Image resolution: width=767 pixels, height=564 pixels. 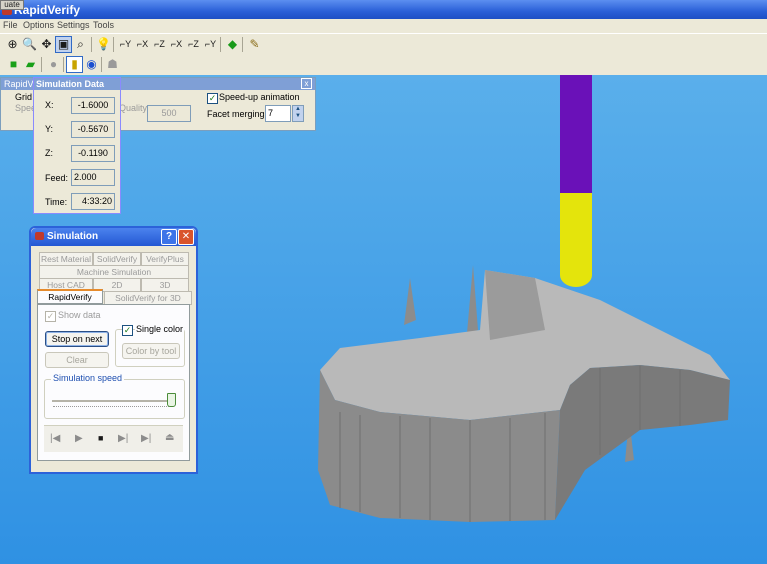 I want to click on speed-slider-track, so click(x=113, y=401).